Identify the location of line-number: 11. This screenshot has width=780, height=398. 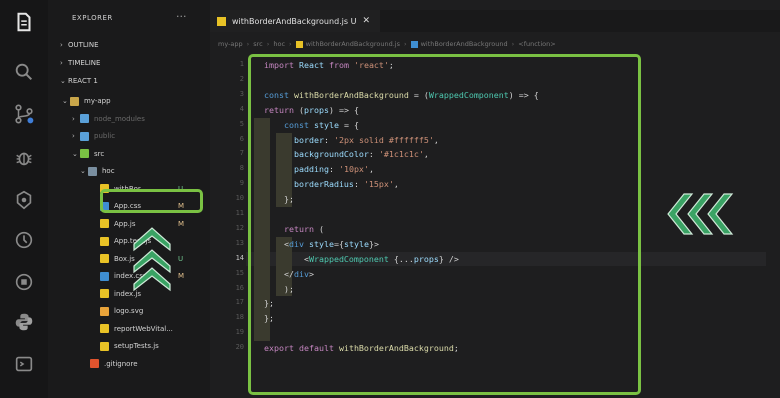
(239, 213).